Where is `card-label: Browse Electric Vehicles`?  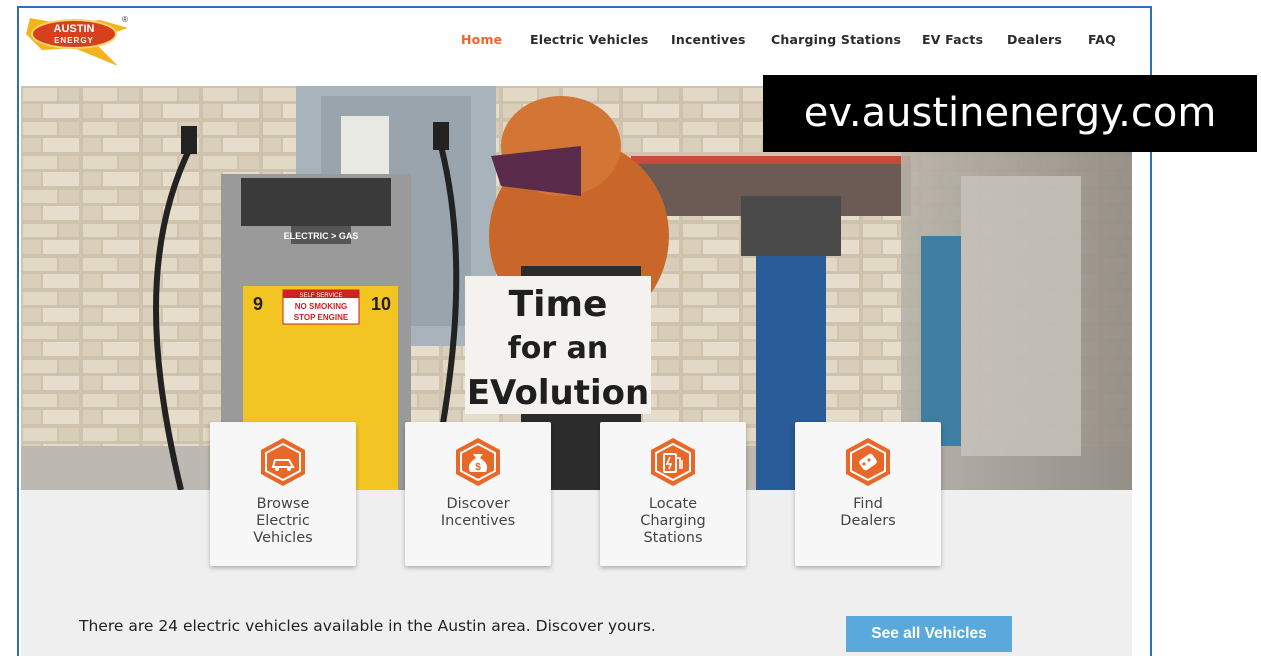
card-label: Browse Electric Vehicles is located at coordinates (283, 521).